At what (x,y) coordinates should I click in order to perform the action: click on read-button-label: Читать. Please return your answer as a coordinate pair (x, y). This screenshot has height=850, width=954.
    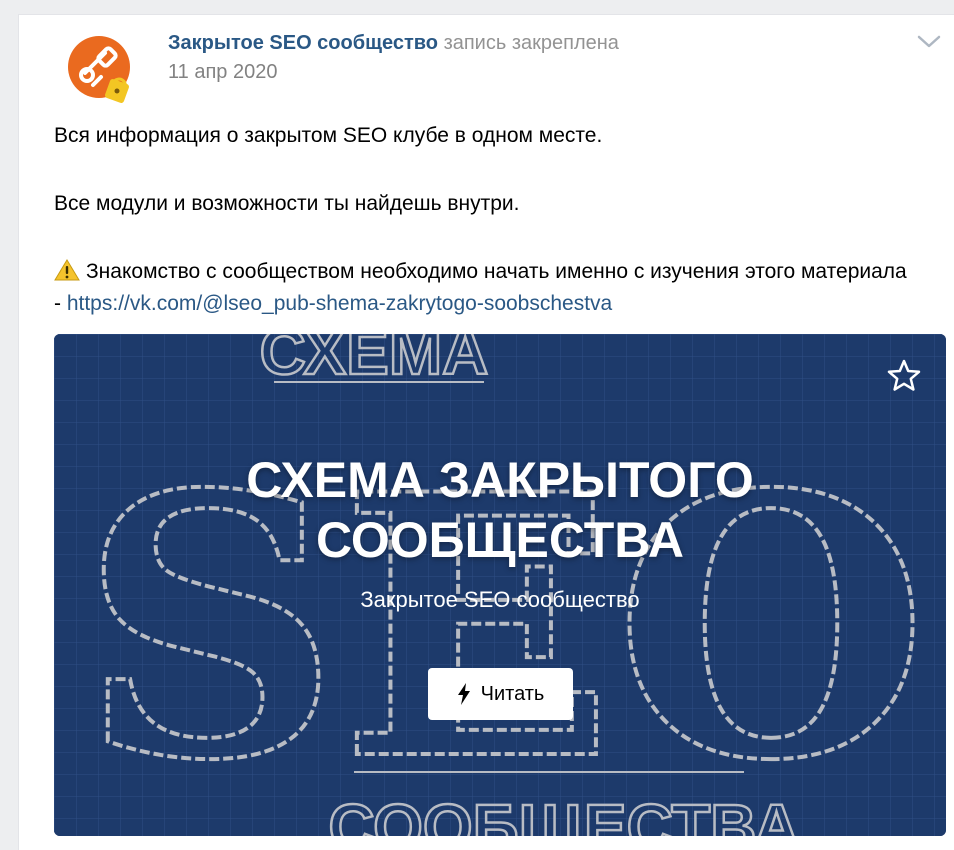
    Looking at the image, I should click on (512, 694).